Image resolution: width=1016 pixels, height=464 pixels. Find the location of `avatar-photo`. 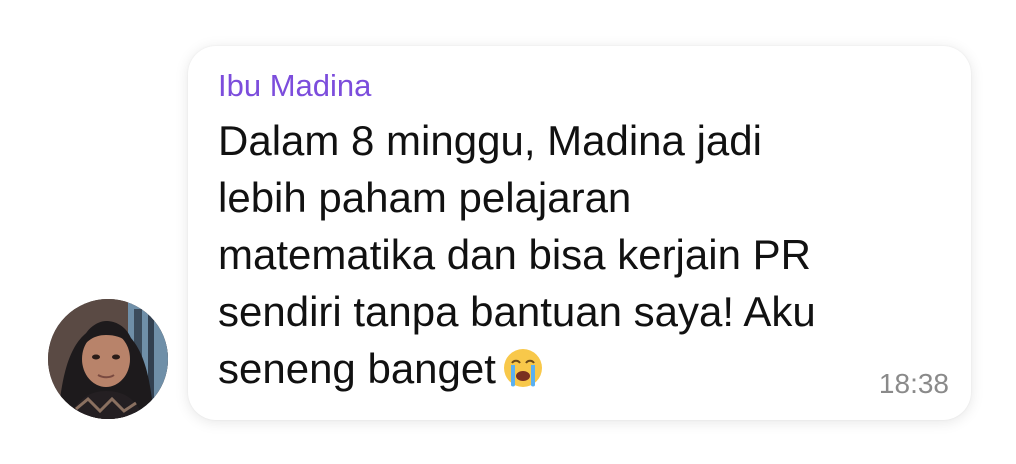

avatar-photo is located at coordinates (108, 359).